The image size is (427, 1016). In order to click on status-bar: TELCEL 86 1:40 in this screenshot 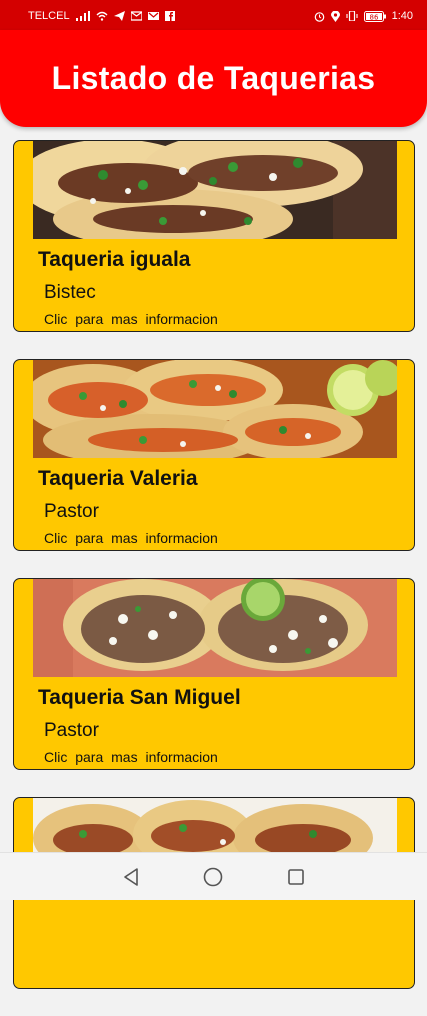, I will do `click(213, 16)`.